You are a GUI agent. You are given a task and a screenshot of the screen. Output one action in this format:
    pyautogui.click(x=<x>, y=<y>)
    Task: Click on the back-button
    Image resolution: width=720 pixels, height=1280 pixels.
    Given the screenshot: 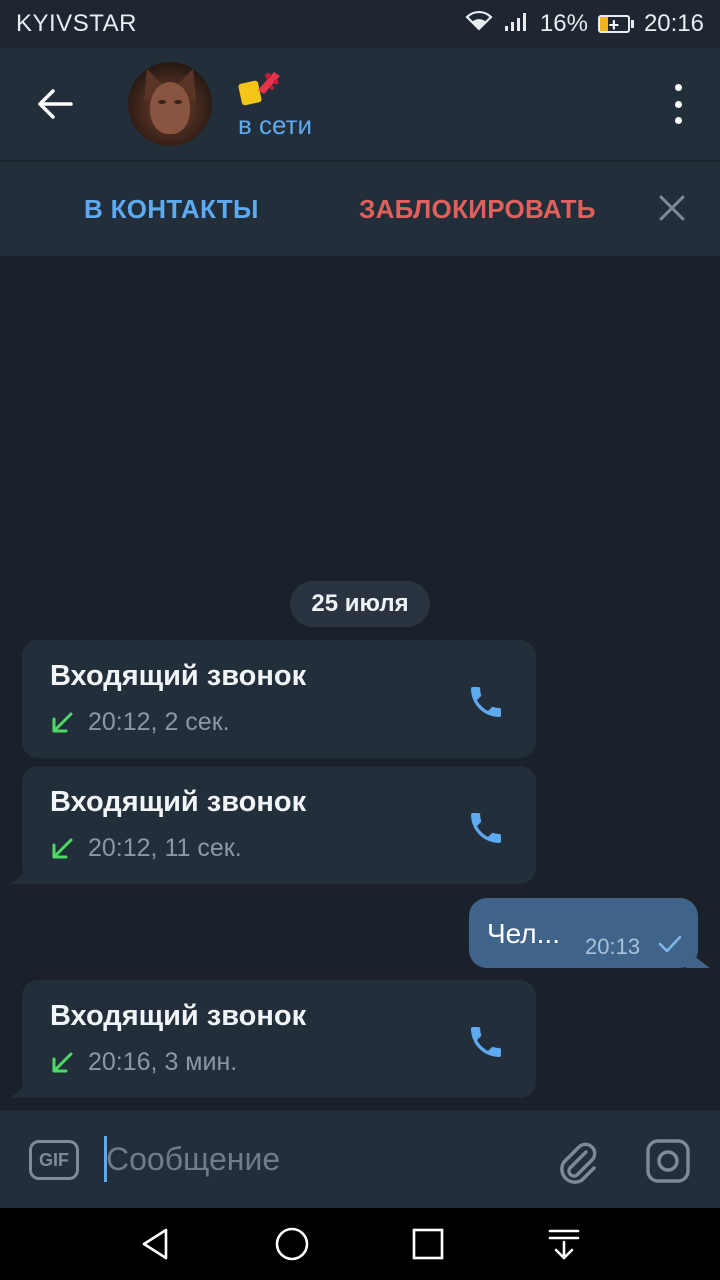 What is the action you would take?
    pyautogui.click(x=55, y=104)
    